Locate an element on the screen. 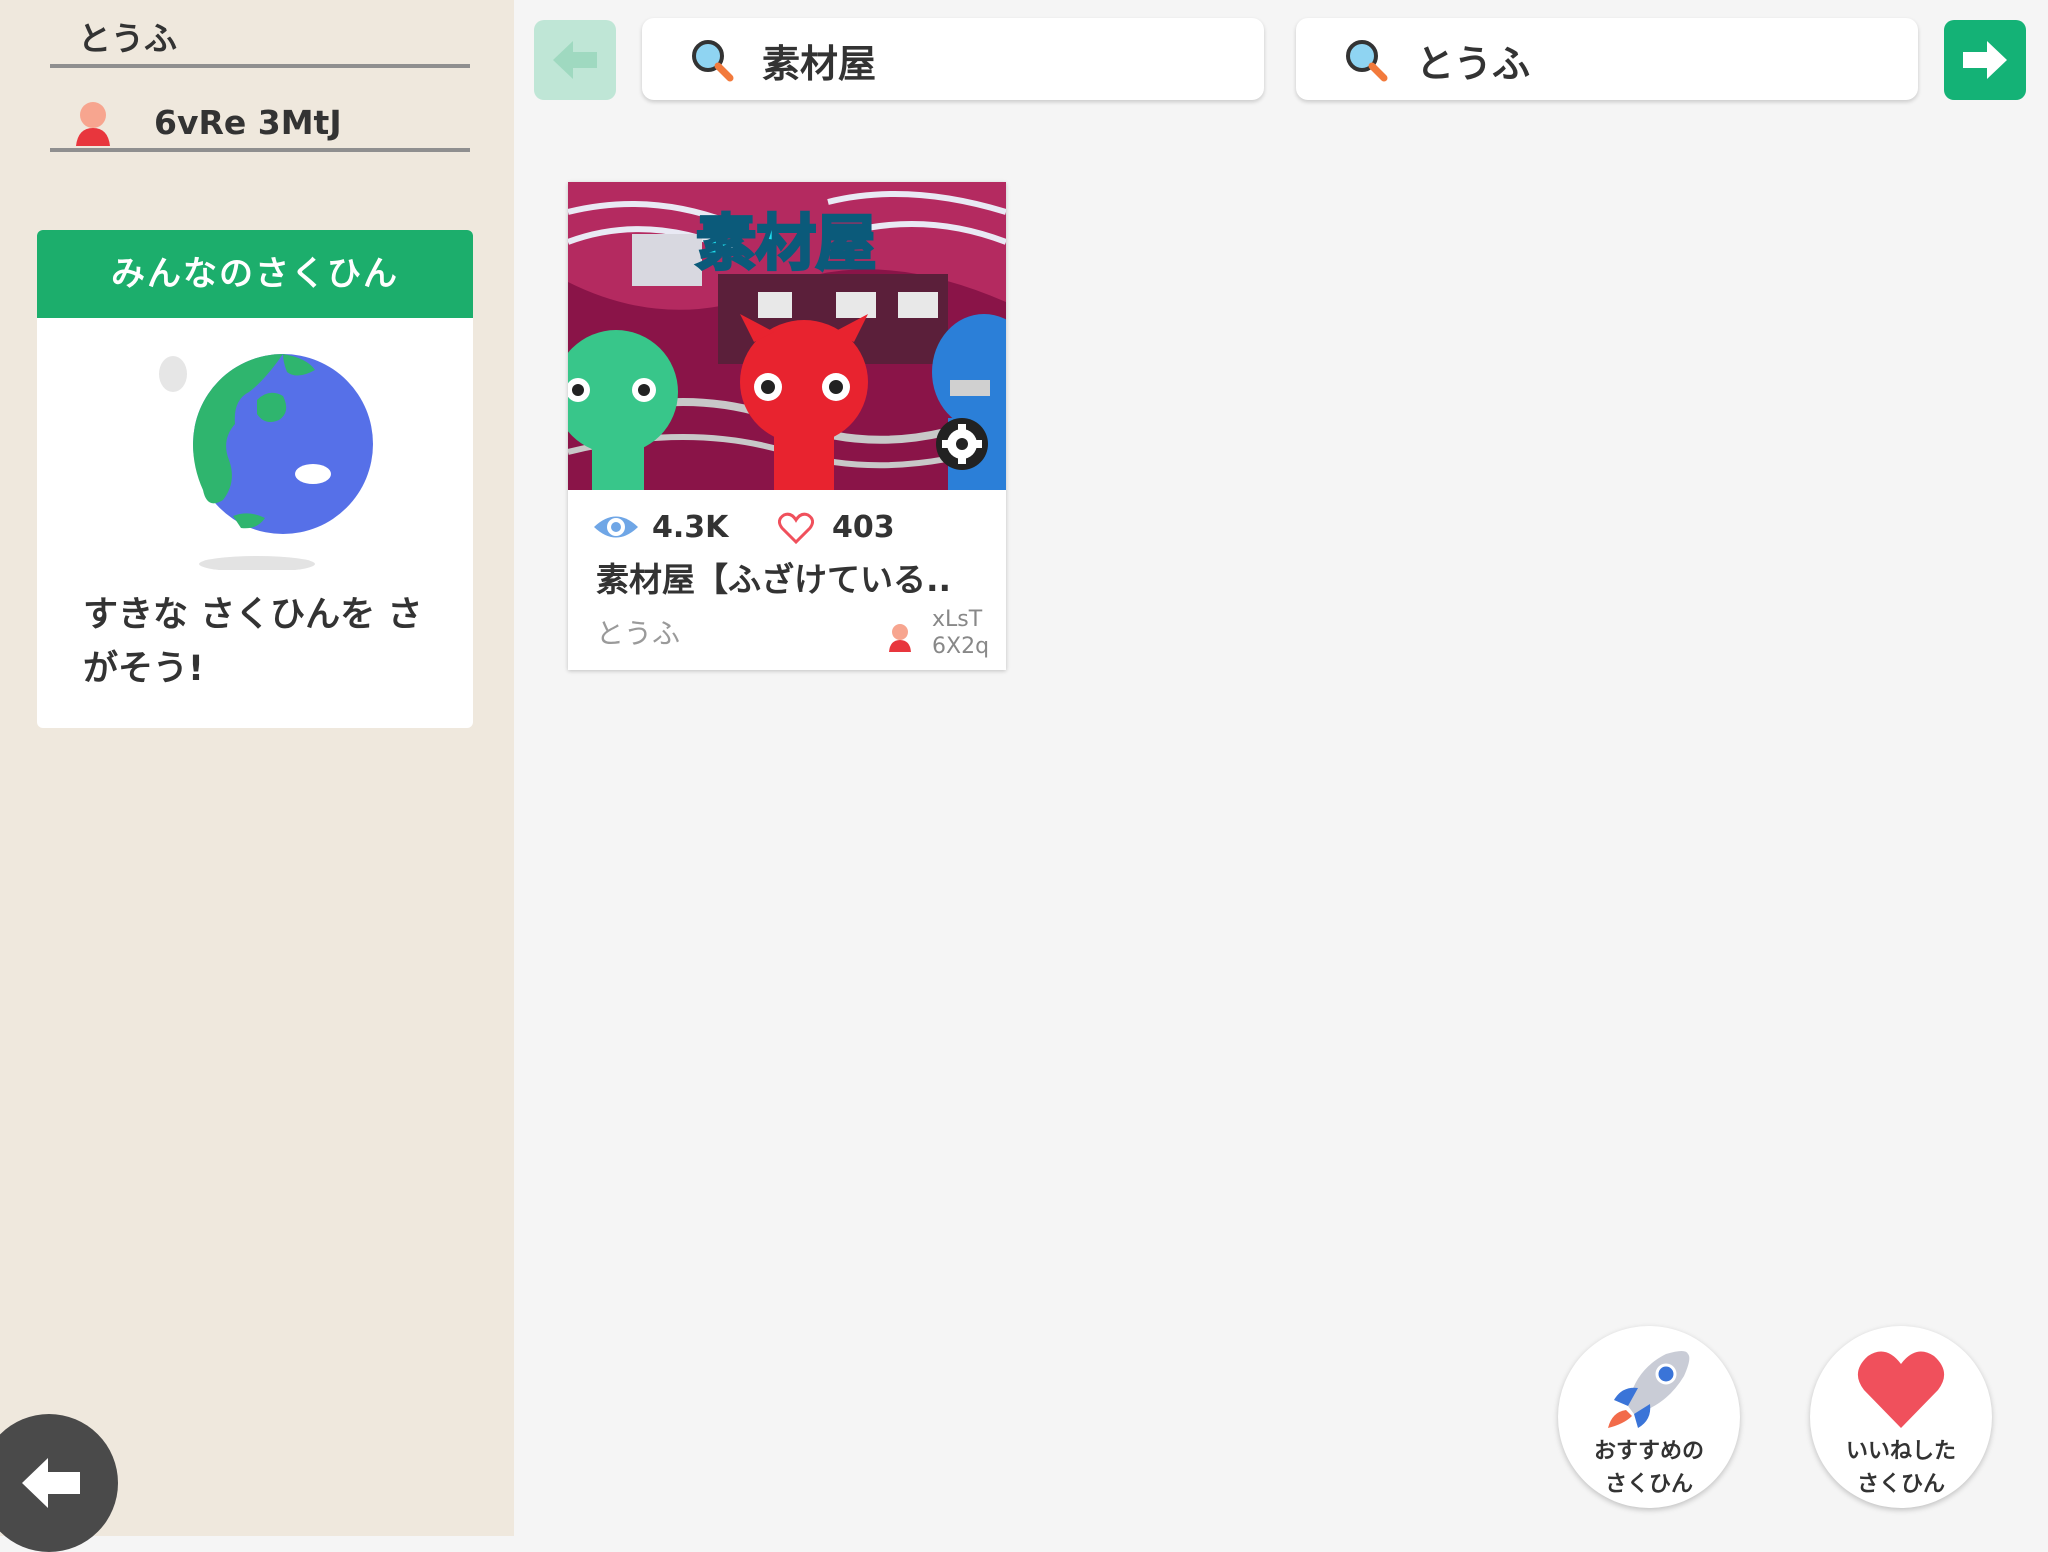 The image size is (2048, 1552). title-search-input is located at coordinates (1002, 60).